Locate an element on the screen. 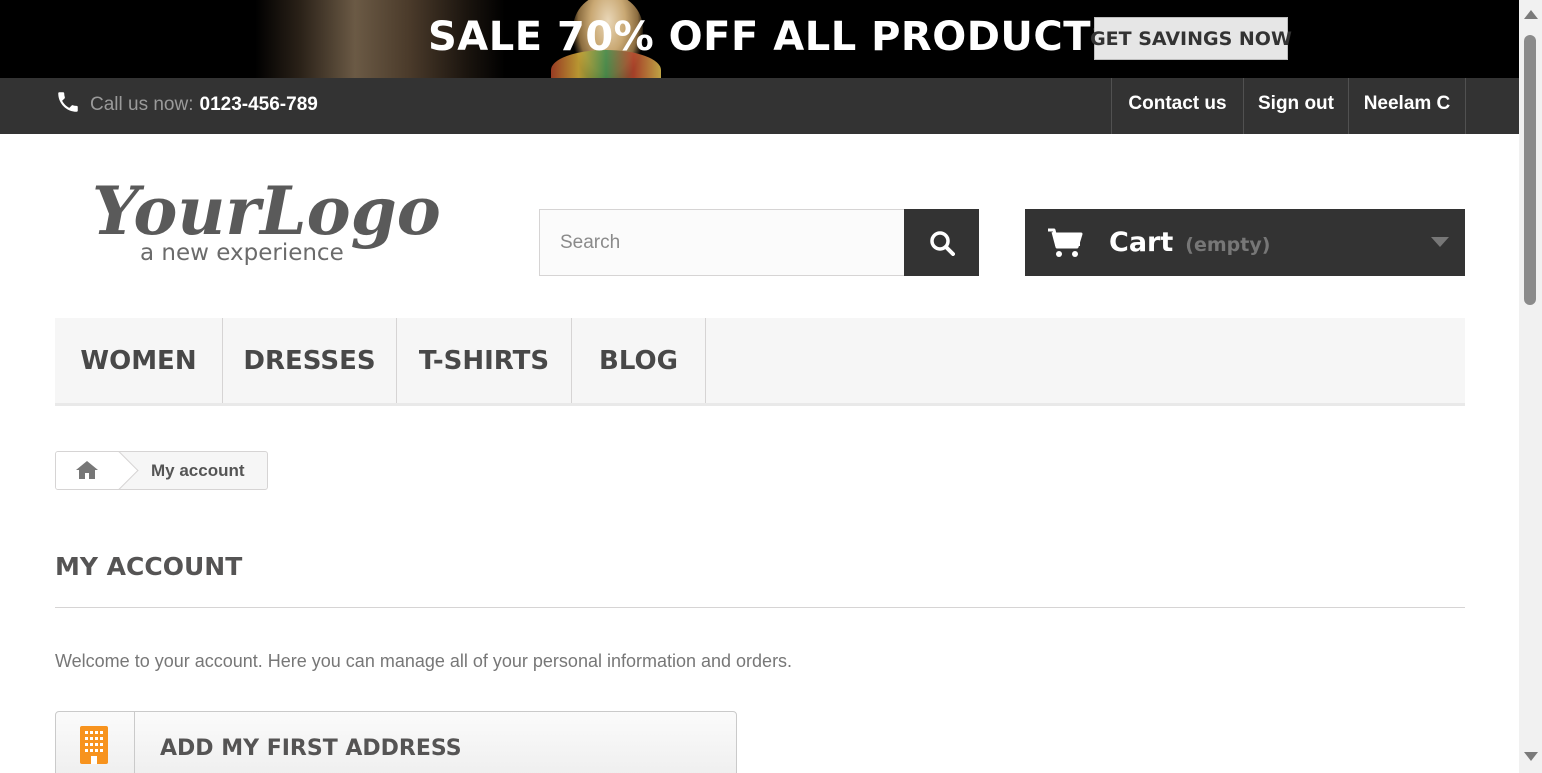 This screenshot has height=773, width=1542. add-first-address-label: ADD MY FIRST ADDRESS is located at coordinates (311, 748).